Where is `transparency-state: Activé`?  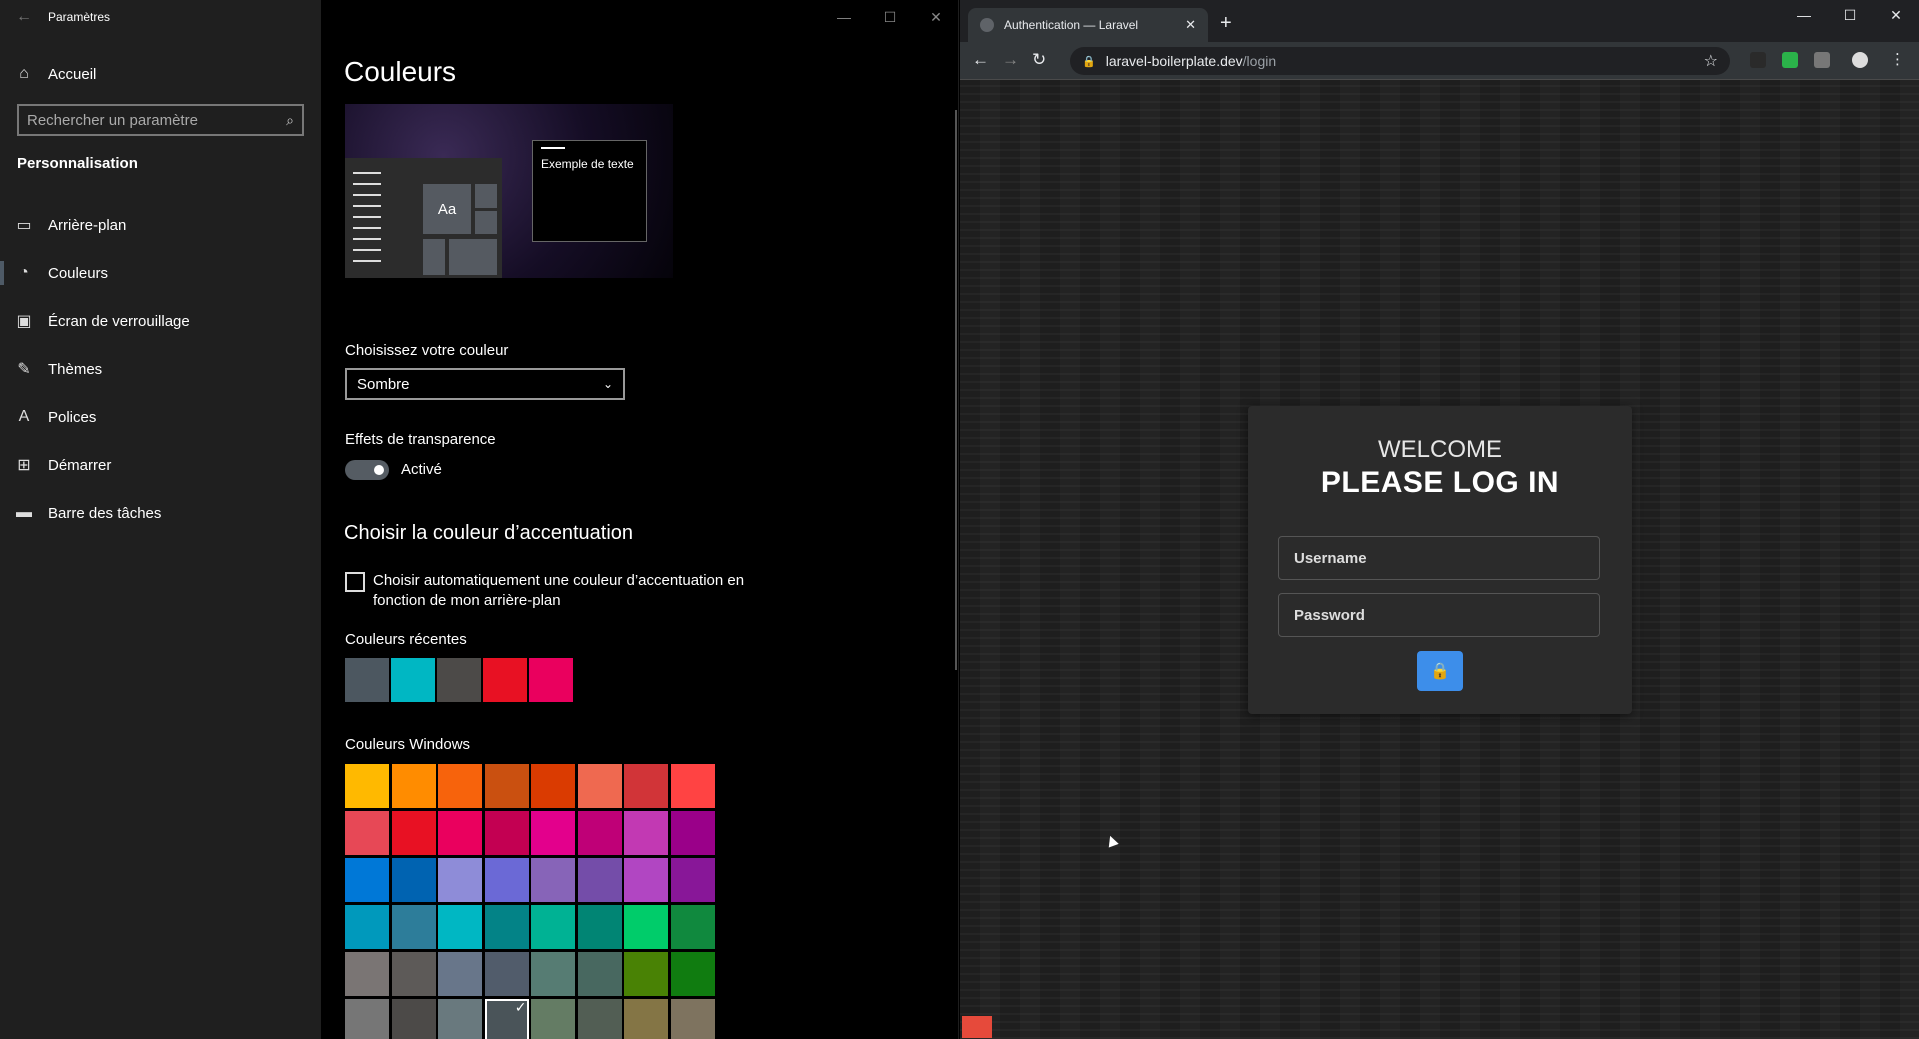
transparency-state: Activé is located at coordinates (421, 469).